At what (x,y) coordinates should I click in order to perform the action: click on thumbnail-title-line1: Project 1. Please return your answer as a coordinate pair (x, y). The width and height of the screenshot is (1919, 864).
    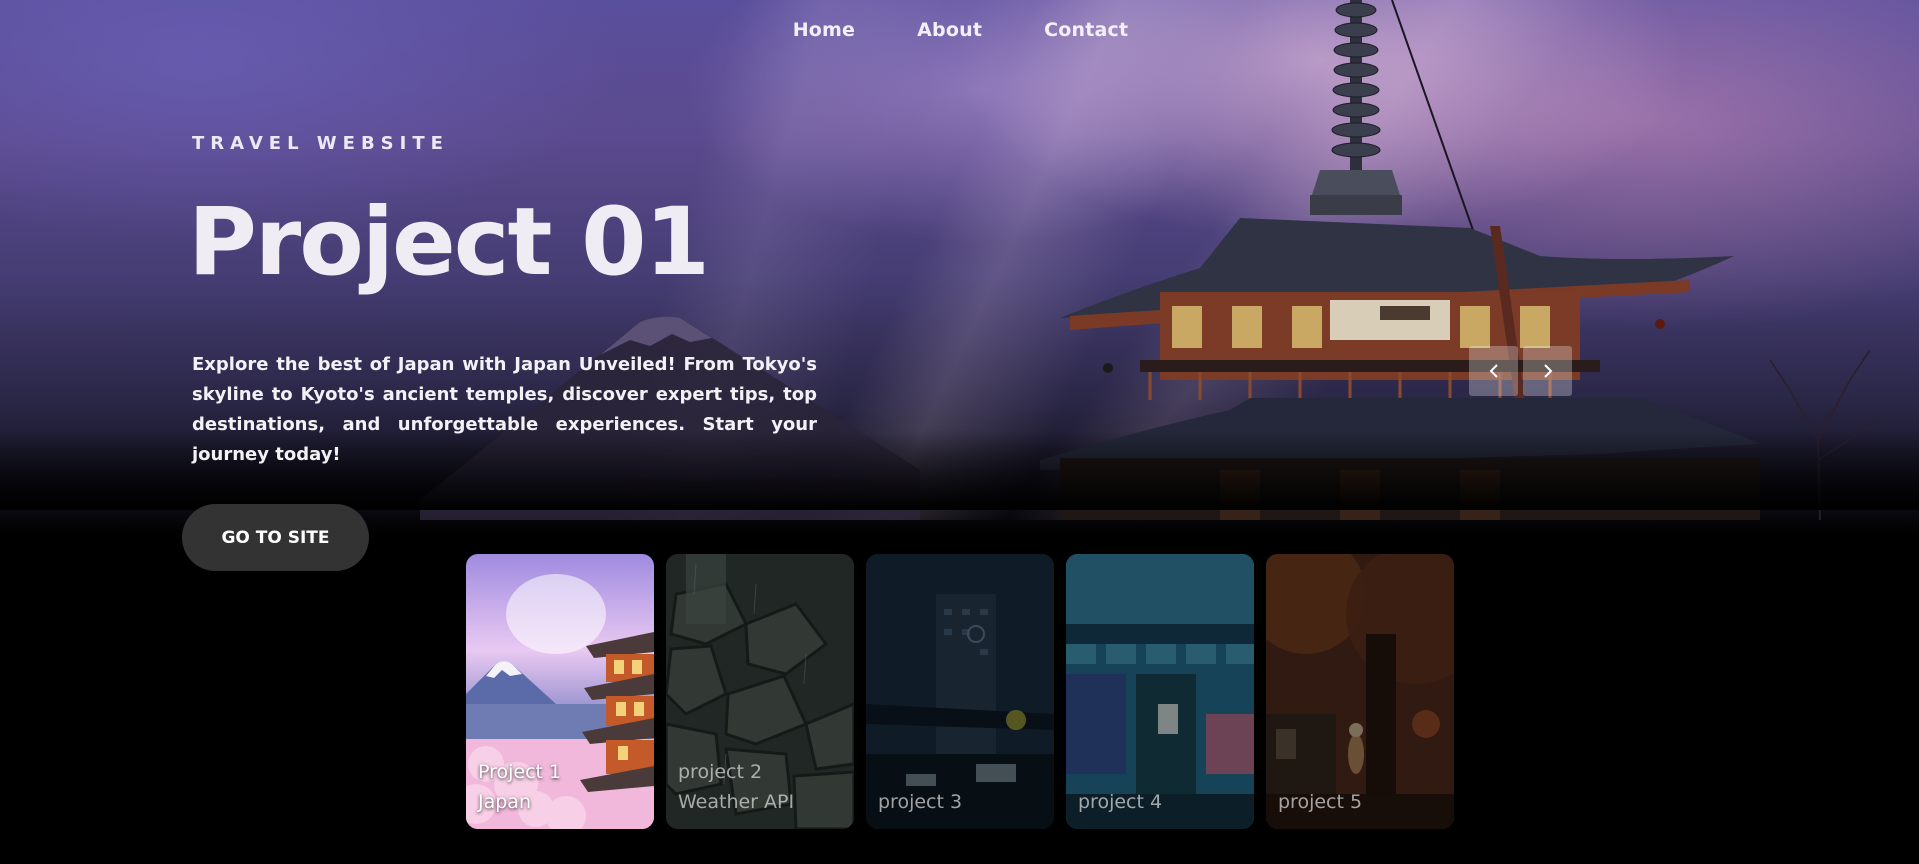
    Looking at the image, I should click on (520, 772).